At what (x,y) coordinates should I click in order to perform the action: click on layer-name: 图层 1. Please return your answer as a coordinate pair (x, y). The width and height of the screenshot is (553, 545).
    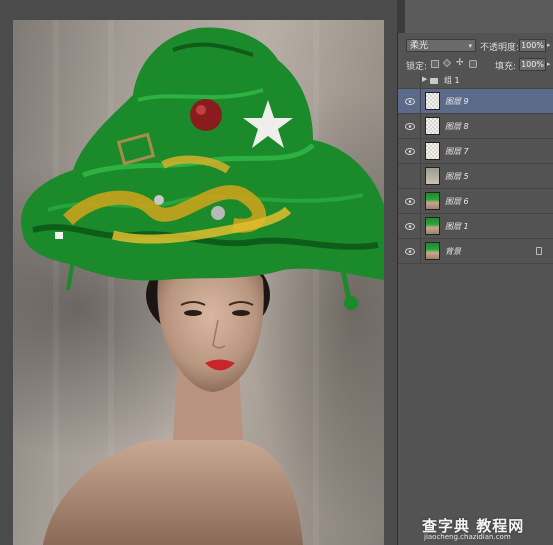
    Looking at the image, I should click on (457, 226).